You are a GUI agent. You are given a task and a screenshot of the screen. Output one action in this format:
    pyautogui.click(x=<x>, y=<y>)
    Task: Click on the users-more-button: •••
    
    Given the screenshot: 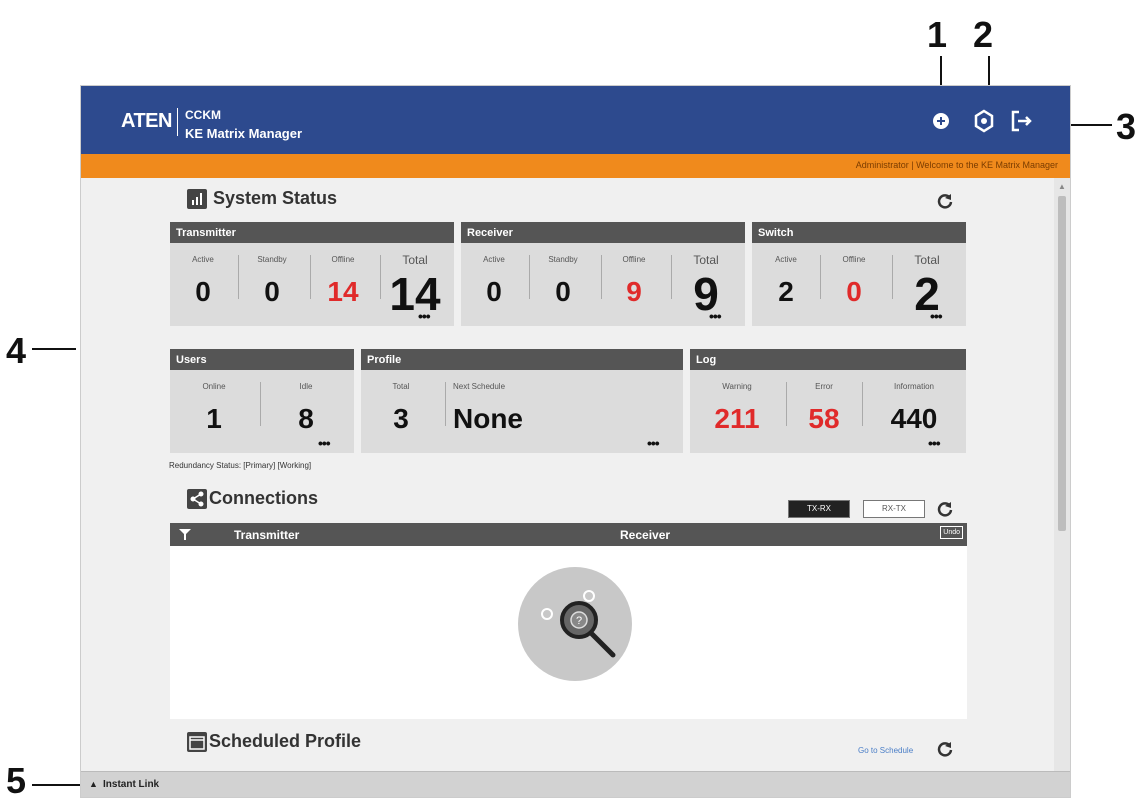 What is the action you would take?
    pyautogui.click(x=324, y=443)
    